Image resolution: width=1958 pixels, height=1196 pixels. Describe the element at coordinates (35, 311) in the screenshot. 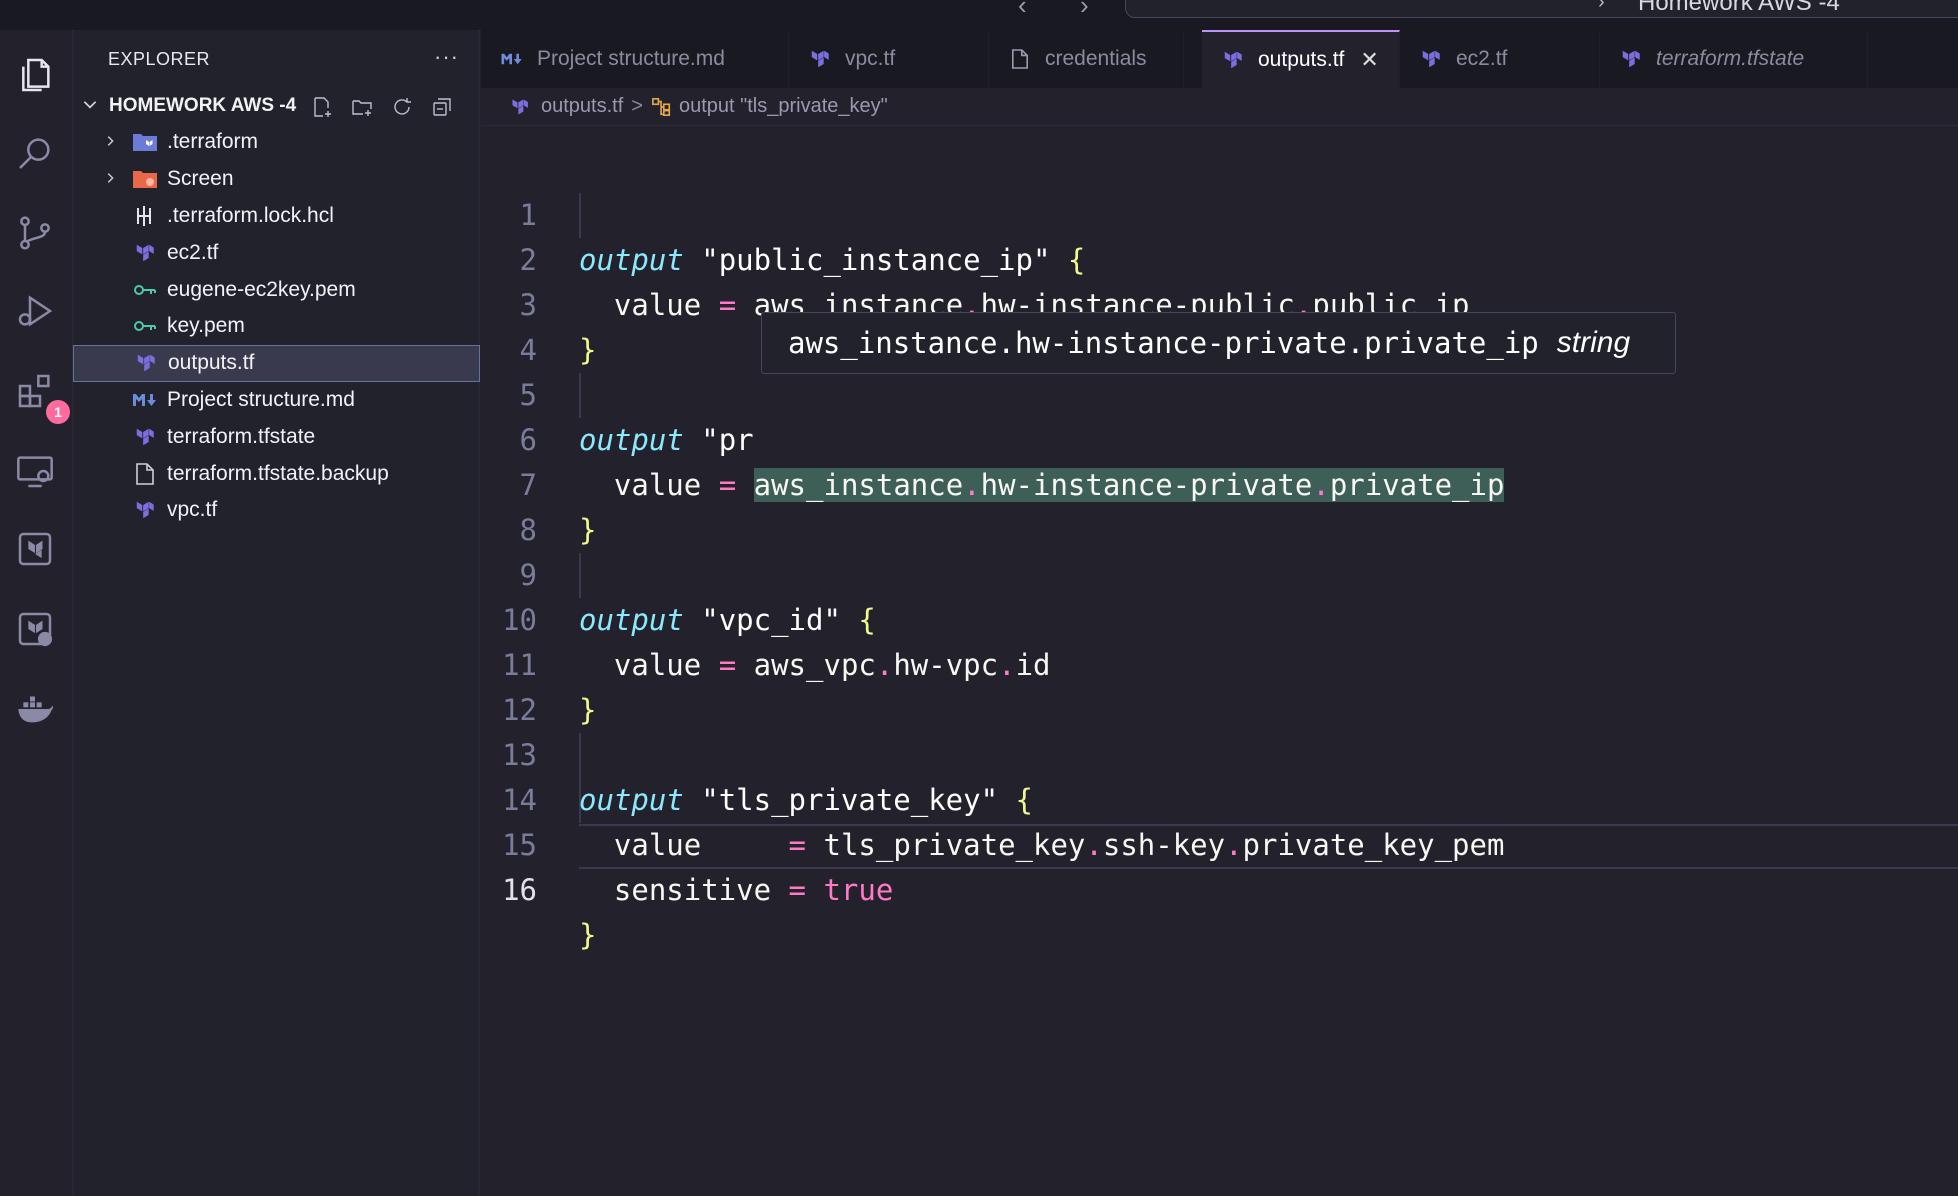

I see `run-debug-icon` at that location.